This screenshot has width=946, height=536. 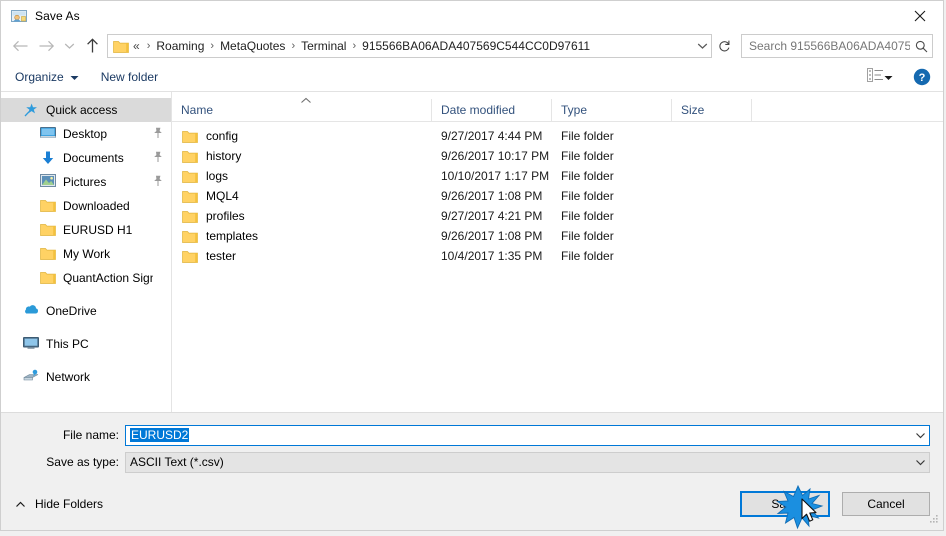 I want to click on new-folder-button: New folder, so click(x=129, y=77).